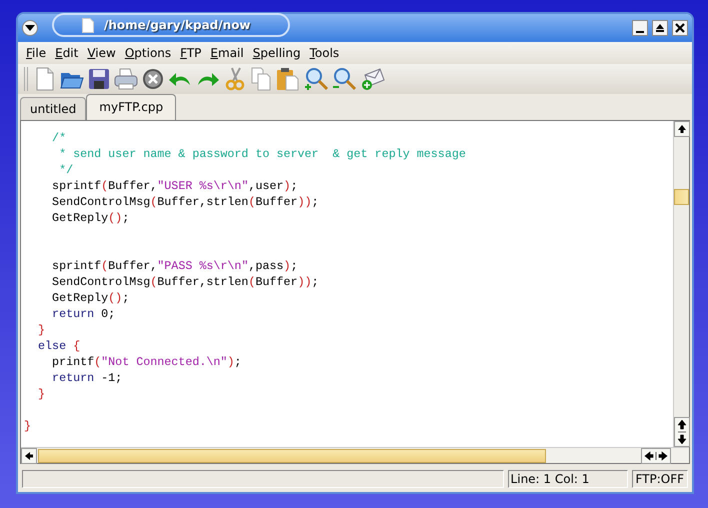 This screenshot has height=508, width=708. I want to click on horizontal-scrollbar, so click(355, 455).